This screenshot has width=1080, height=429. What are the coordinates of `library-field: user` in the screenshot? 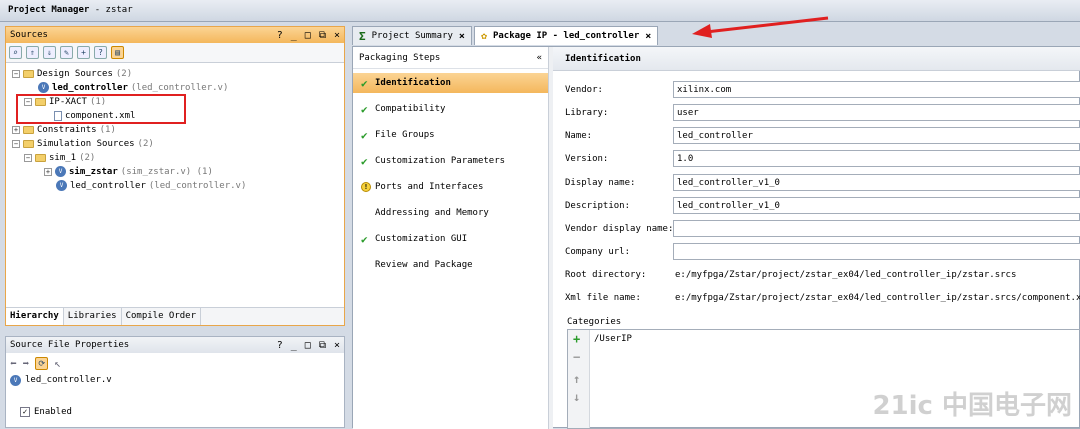 It's located at (876, 112).